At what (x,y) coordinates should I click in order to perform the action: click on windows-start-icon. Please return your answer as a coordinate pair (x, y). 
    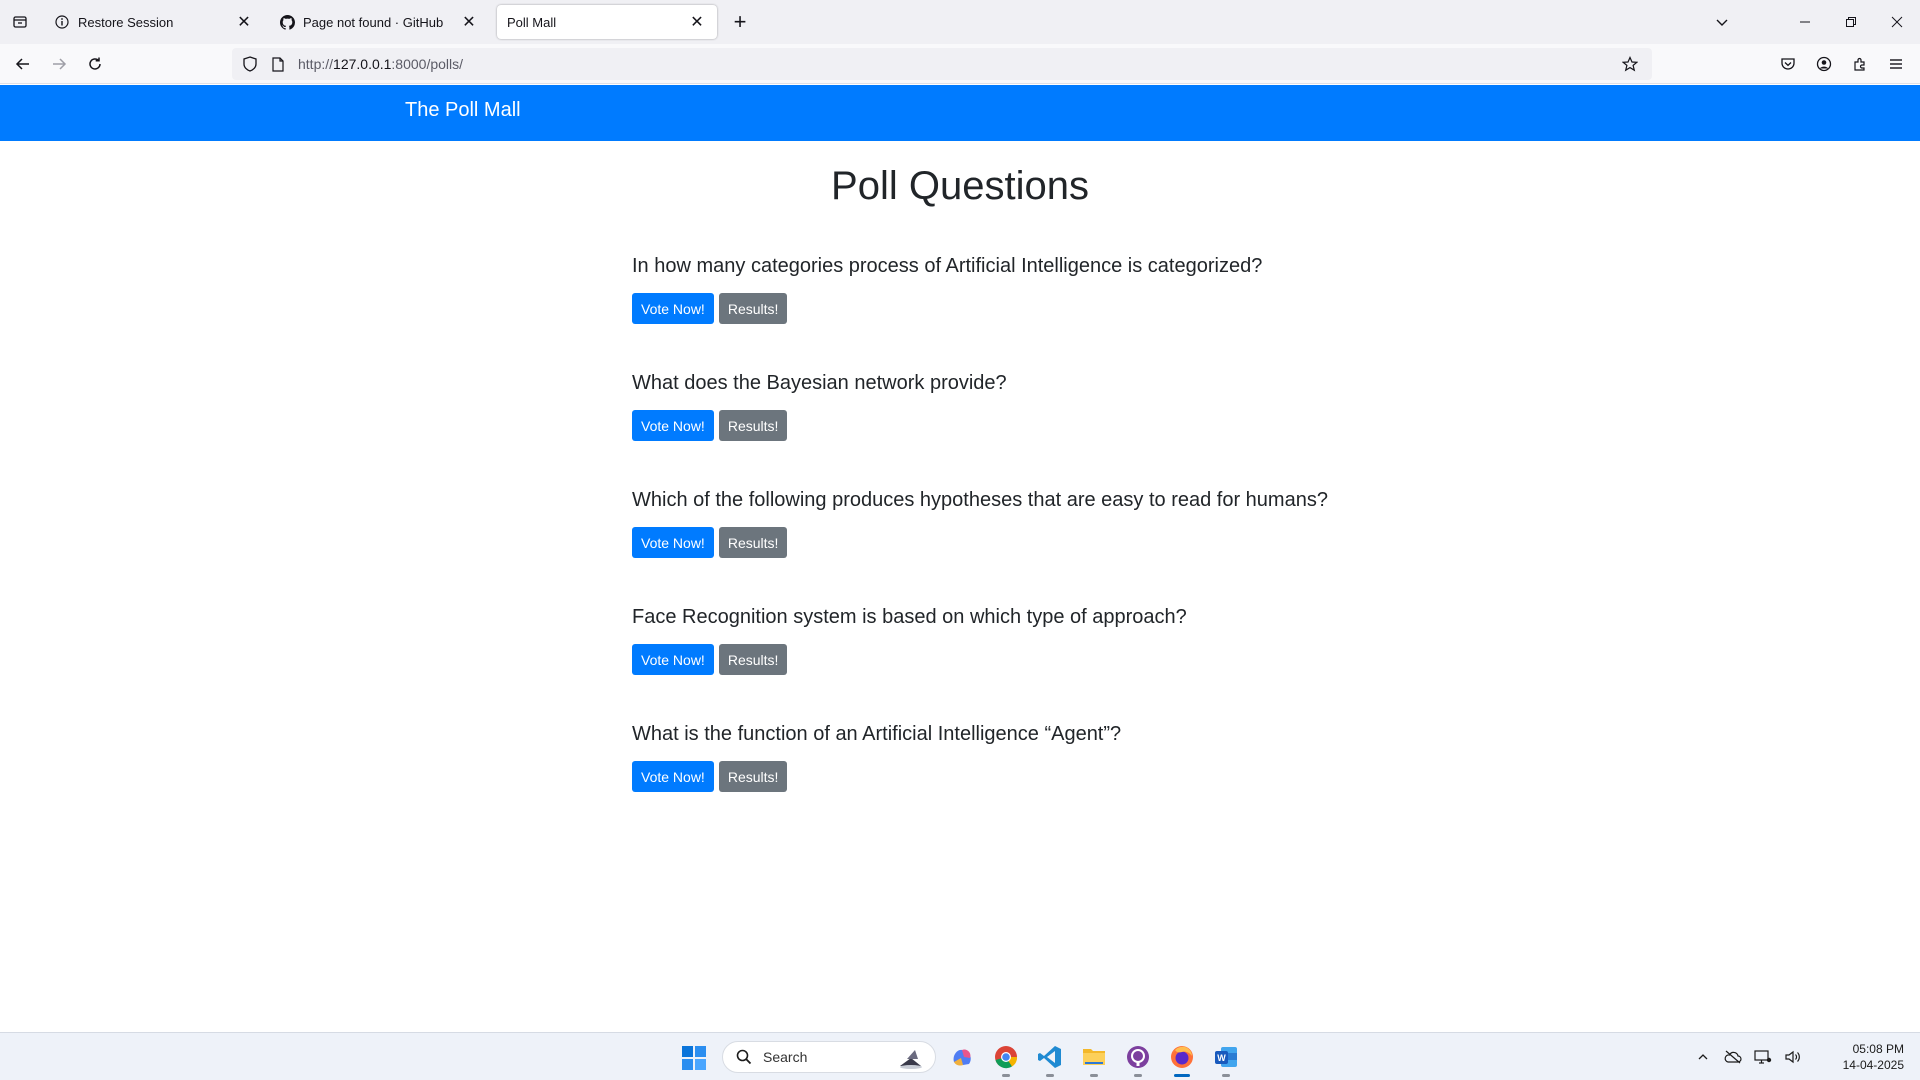
    Looking at the image, I should click on (694, 1058).